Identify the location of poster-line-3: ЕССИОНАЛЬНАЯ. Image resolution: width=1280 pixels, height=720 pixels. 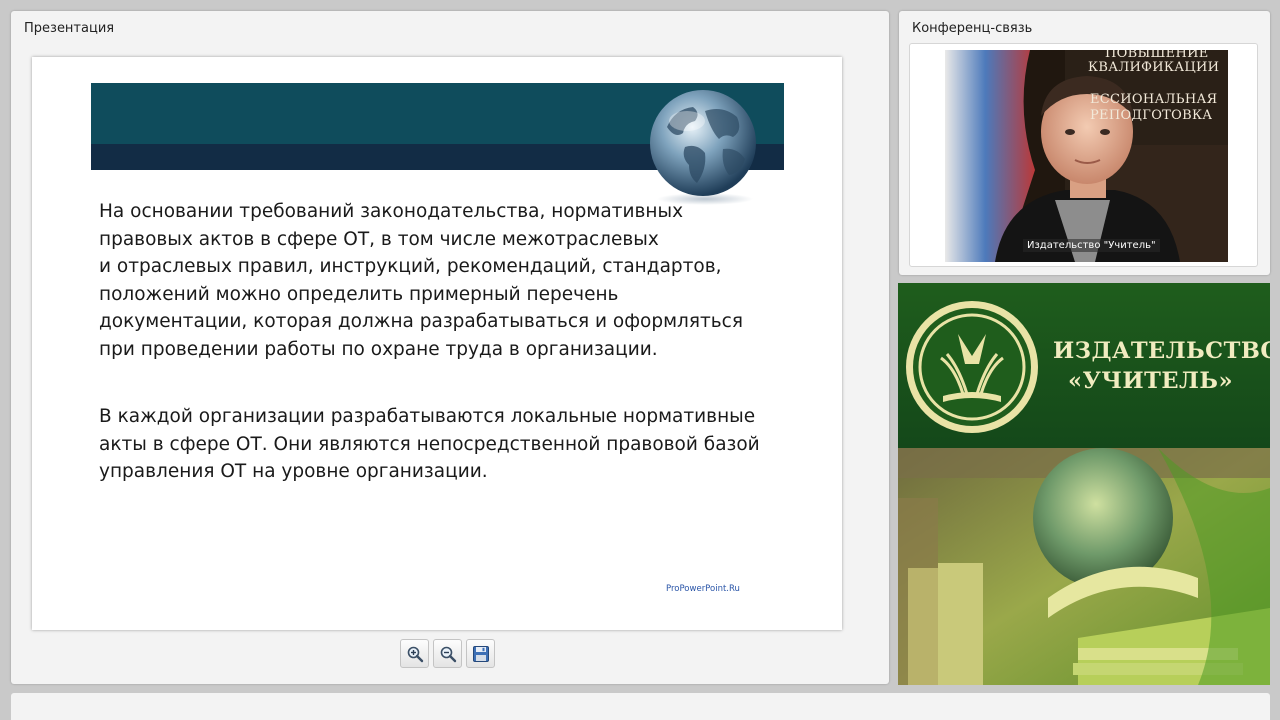
(1154, 99).